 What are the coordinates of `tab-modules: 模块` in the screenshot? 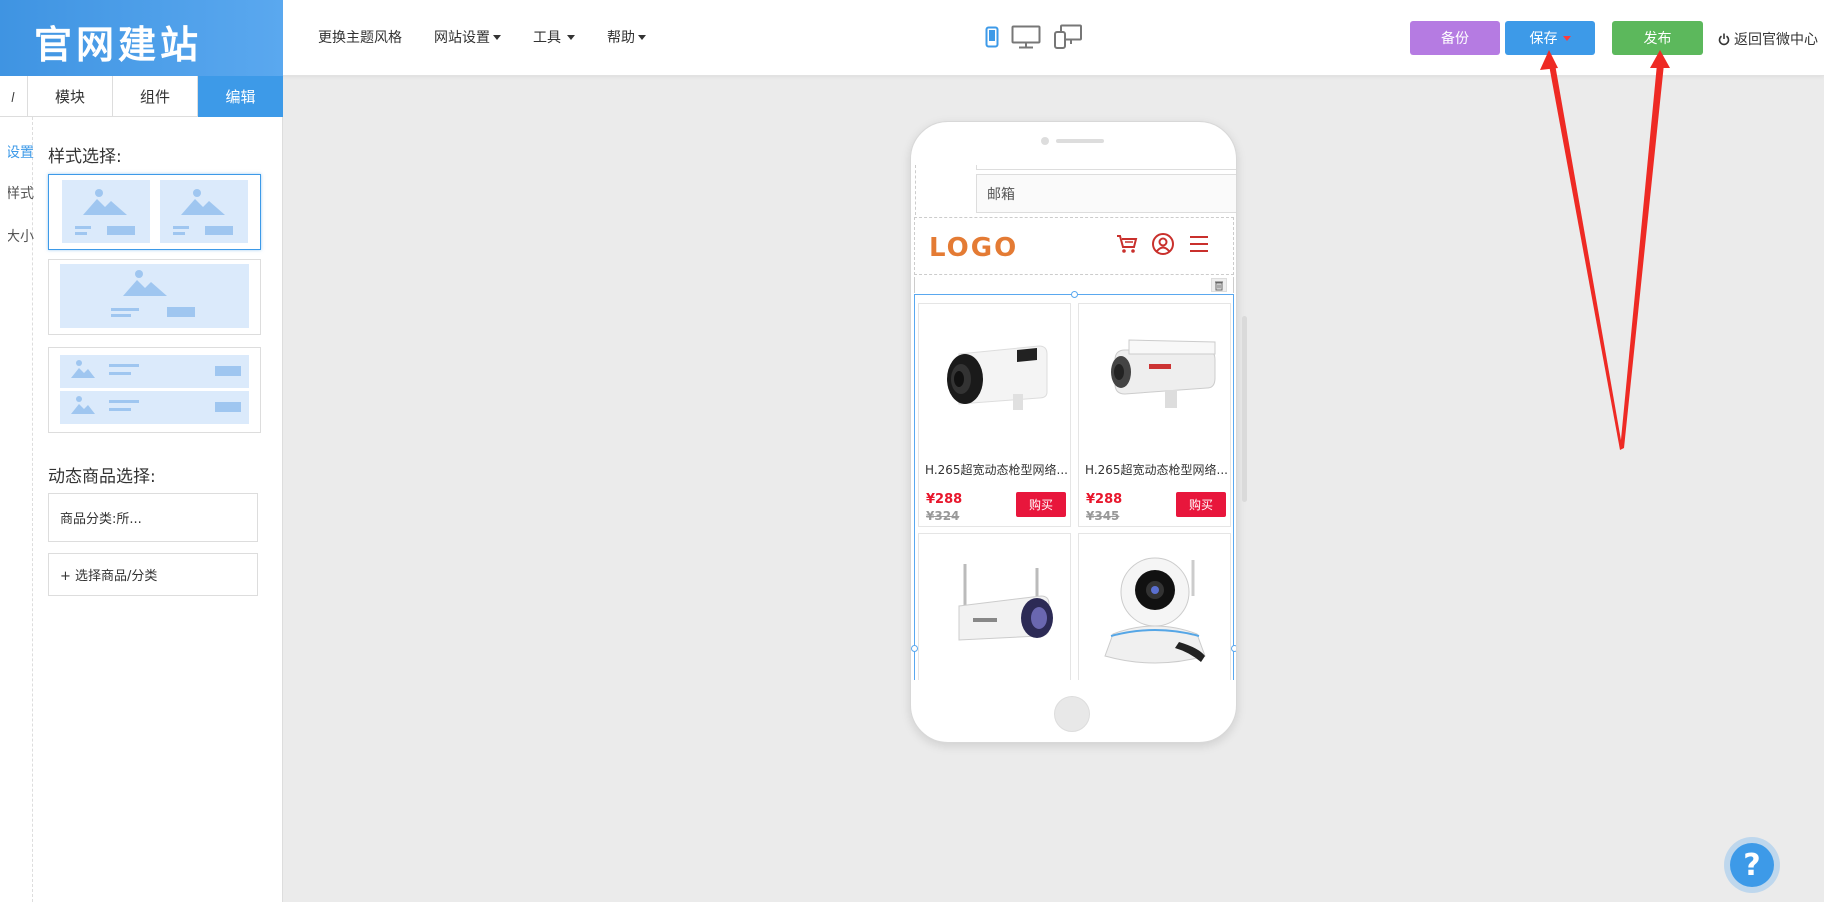 It's located at (70, 96).